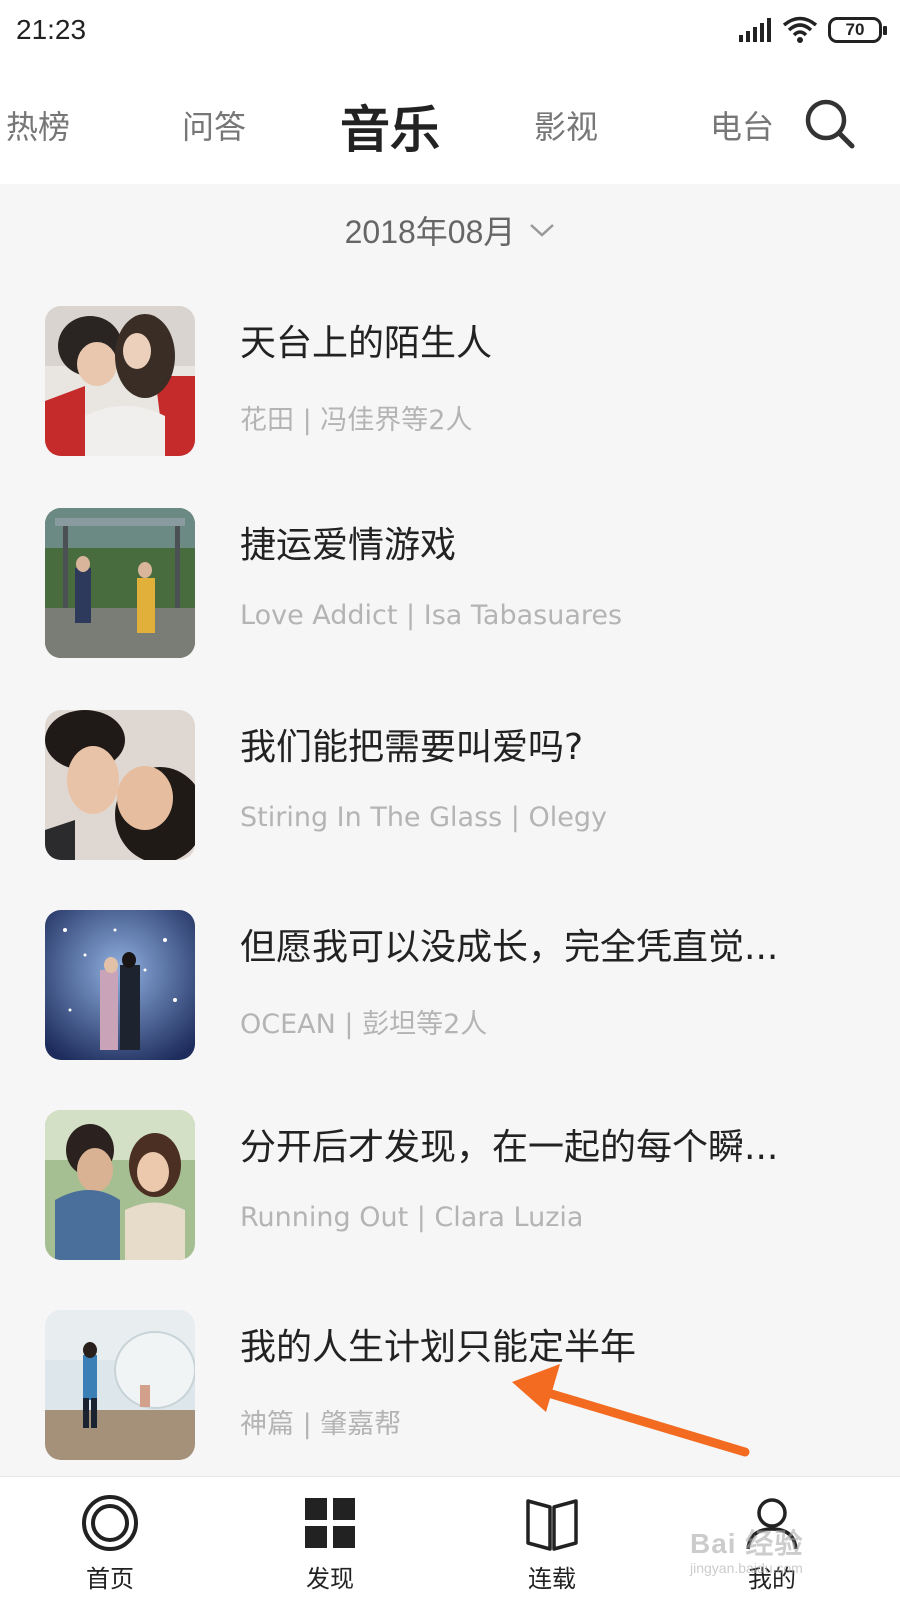  I want to click on top-tab-bar: 热榜 问答 音乐 影视 电台, so click(450, 124).